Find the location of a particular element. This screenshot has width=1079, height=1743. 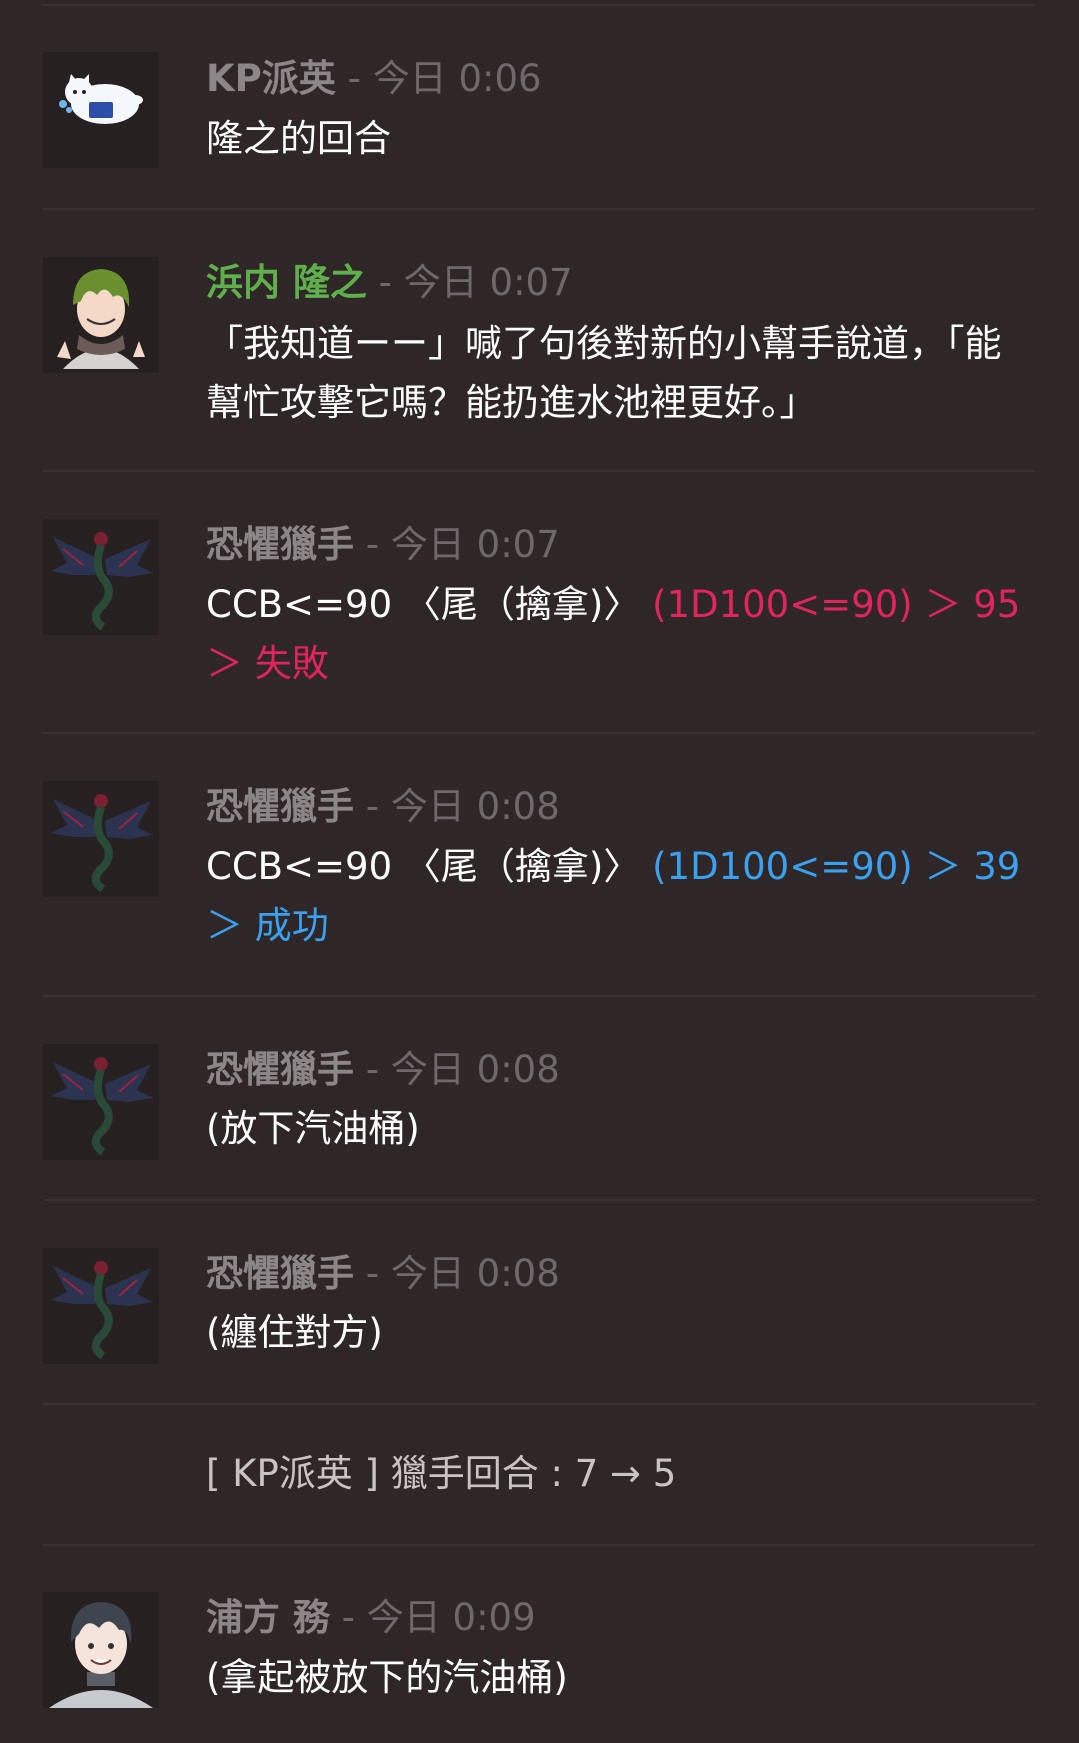

dark-hair-boy-avatar-icon is located at coordinates (101, 1650).